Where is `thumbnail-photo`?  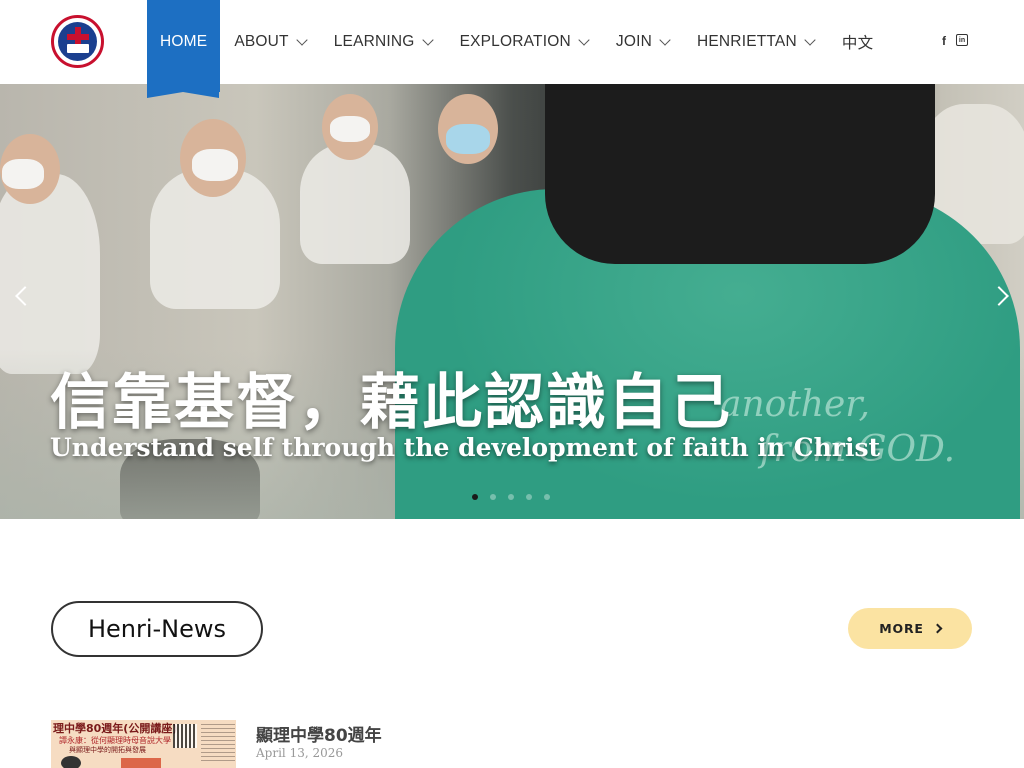
thumbnail-photo is located at coordinates (71, 762).